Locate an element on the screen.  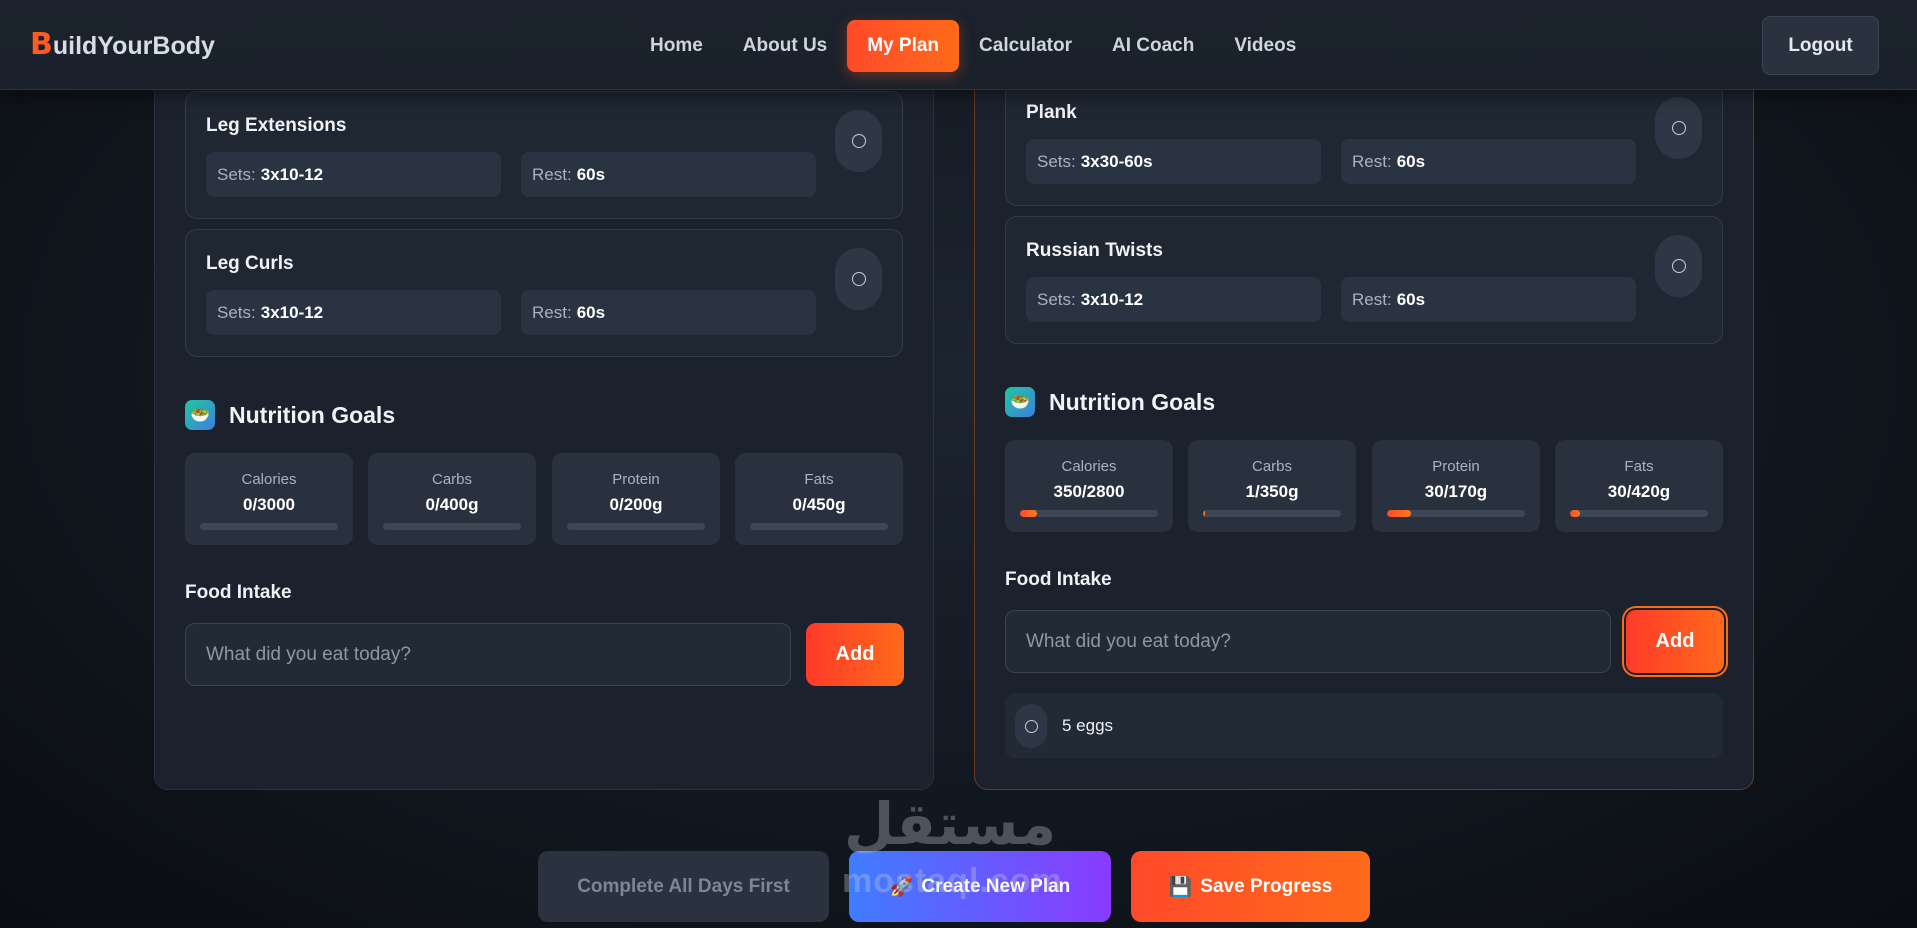
brand-name: uildYourBody is located at coordinates (133, 46).